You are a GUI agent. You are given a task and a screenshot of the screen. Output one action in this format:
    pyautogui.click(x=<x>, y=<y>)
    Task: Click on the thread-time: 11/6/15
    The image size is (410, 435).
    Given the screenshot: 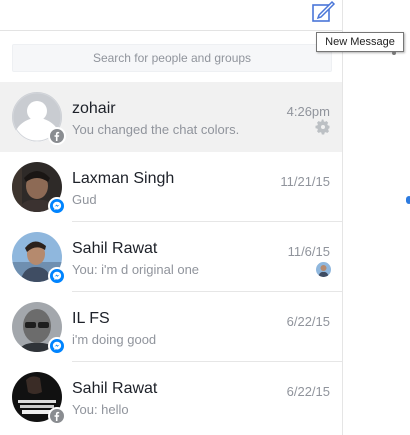 What is the action you would take?
    pyautogui.click(x=308, y=251)
    